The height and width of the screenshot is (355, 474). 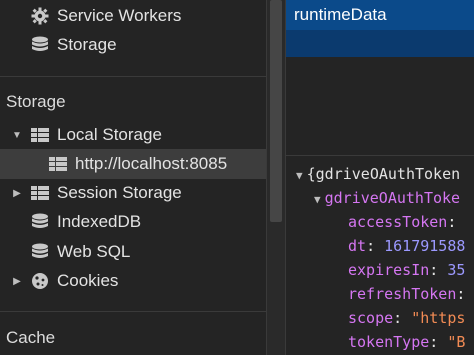 I want to click on sidebar-item-label: IndexedDB, so click(x=99, y=221).